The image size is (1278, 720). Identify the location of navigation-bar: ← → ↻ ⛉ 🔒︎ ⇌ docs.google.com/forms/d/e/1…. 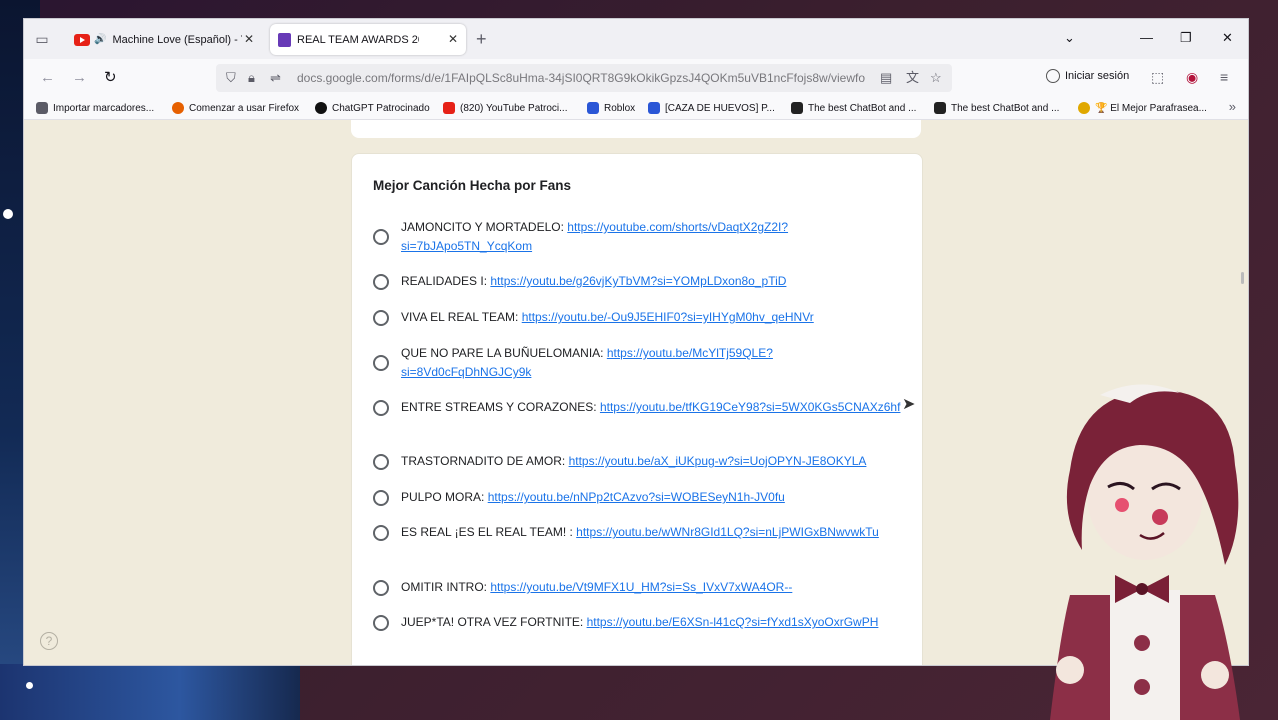
(636, 78).